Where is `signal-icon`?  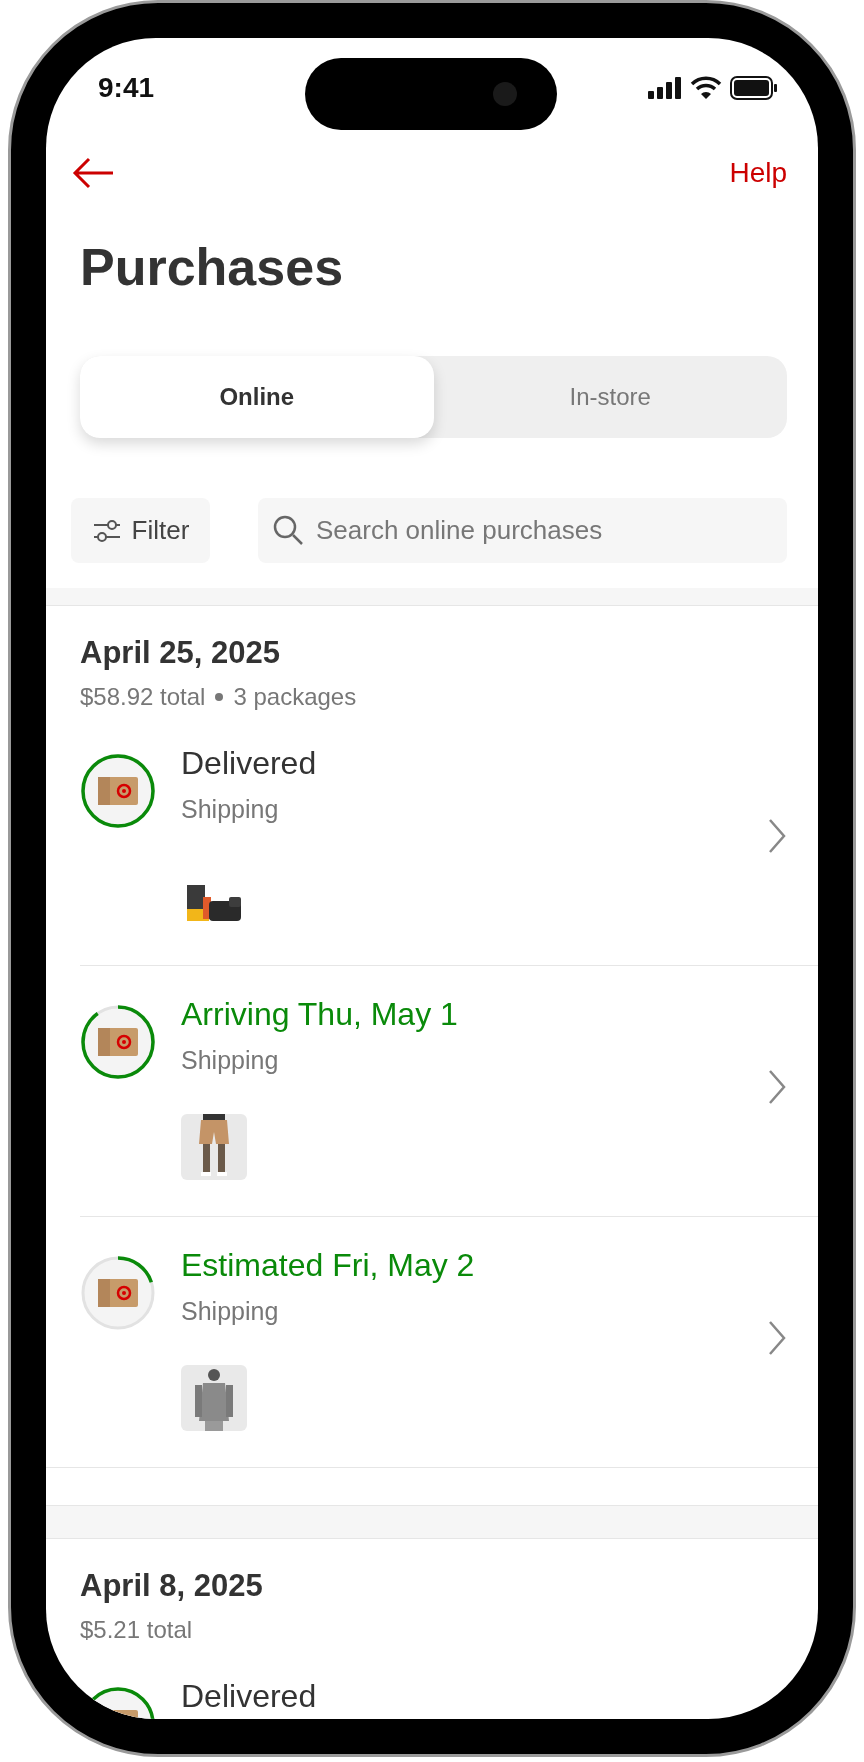
signal-icon is located at coordinates (665, 88).